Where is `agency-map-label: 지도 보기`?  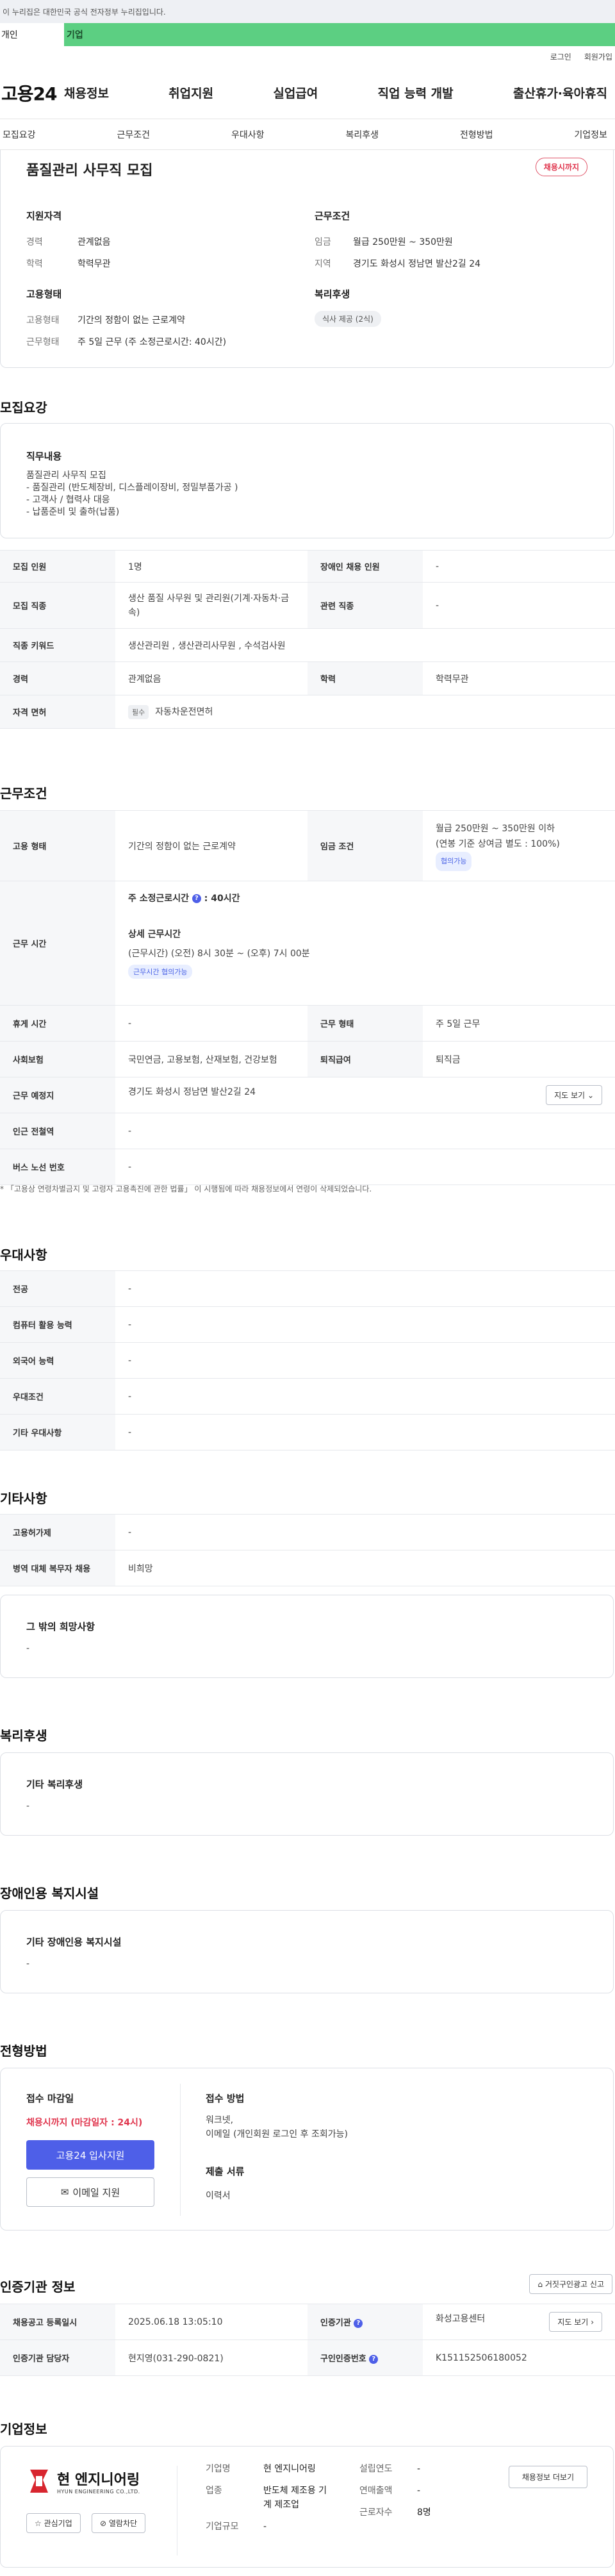
agency-map-label: 지도 보기 is located at coordinates (573, 2322).